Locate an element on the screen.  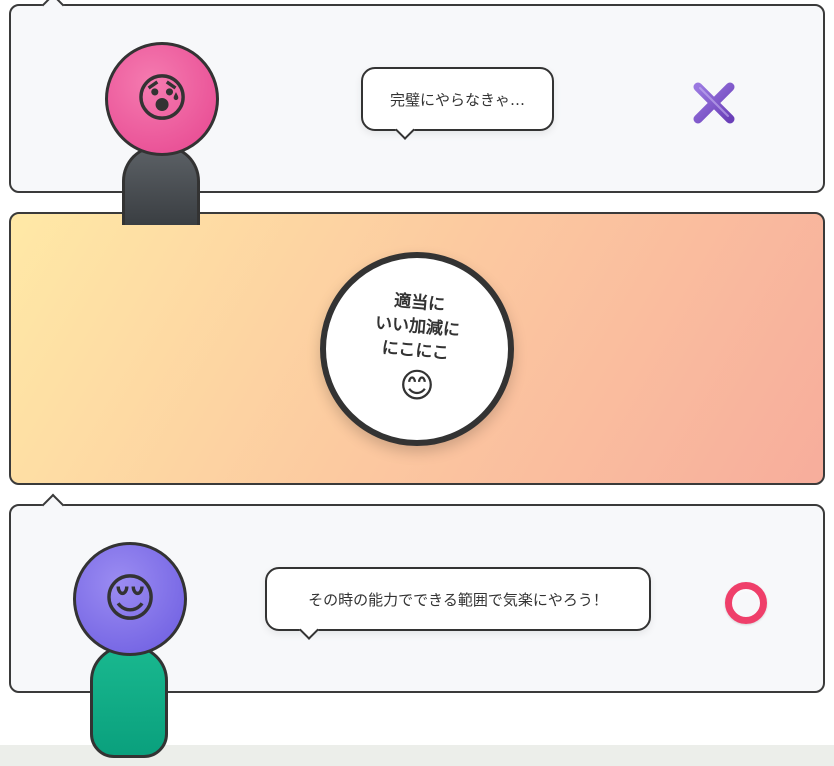
avatar-body-green is located at coordinates (129, 701).